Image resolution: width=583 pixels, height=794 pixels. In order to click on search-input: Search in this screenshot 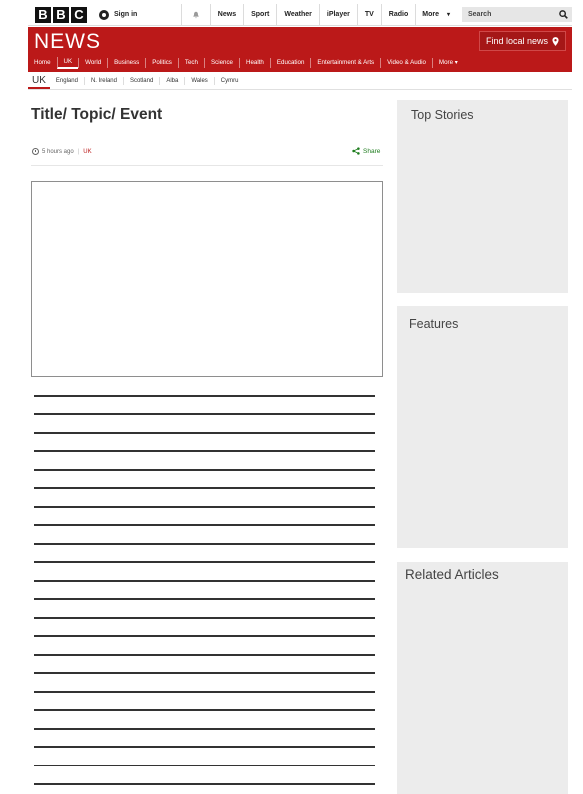, I will do `click(517, 14)`.